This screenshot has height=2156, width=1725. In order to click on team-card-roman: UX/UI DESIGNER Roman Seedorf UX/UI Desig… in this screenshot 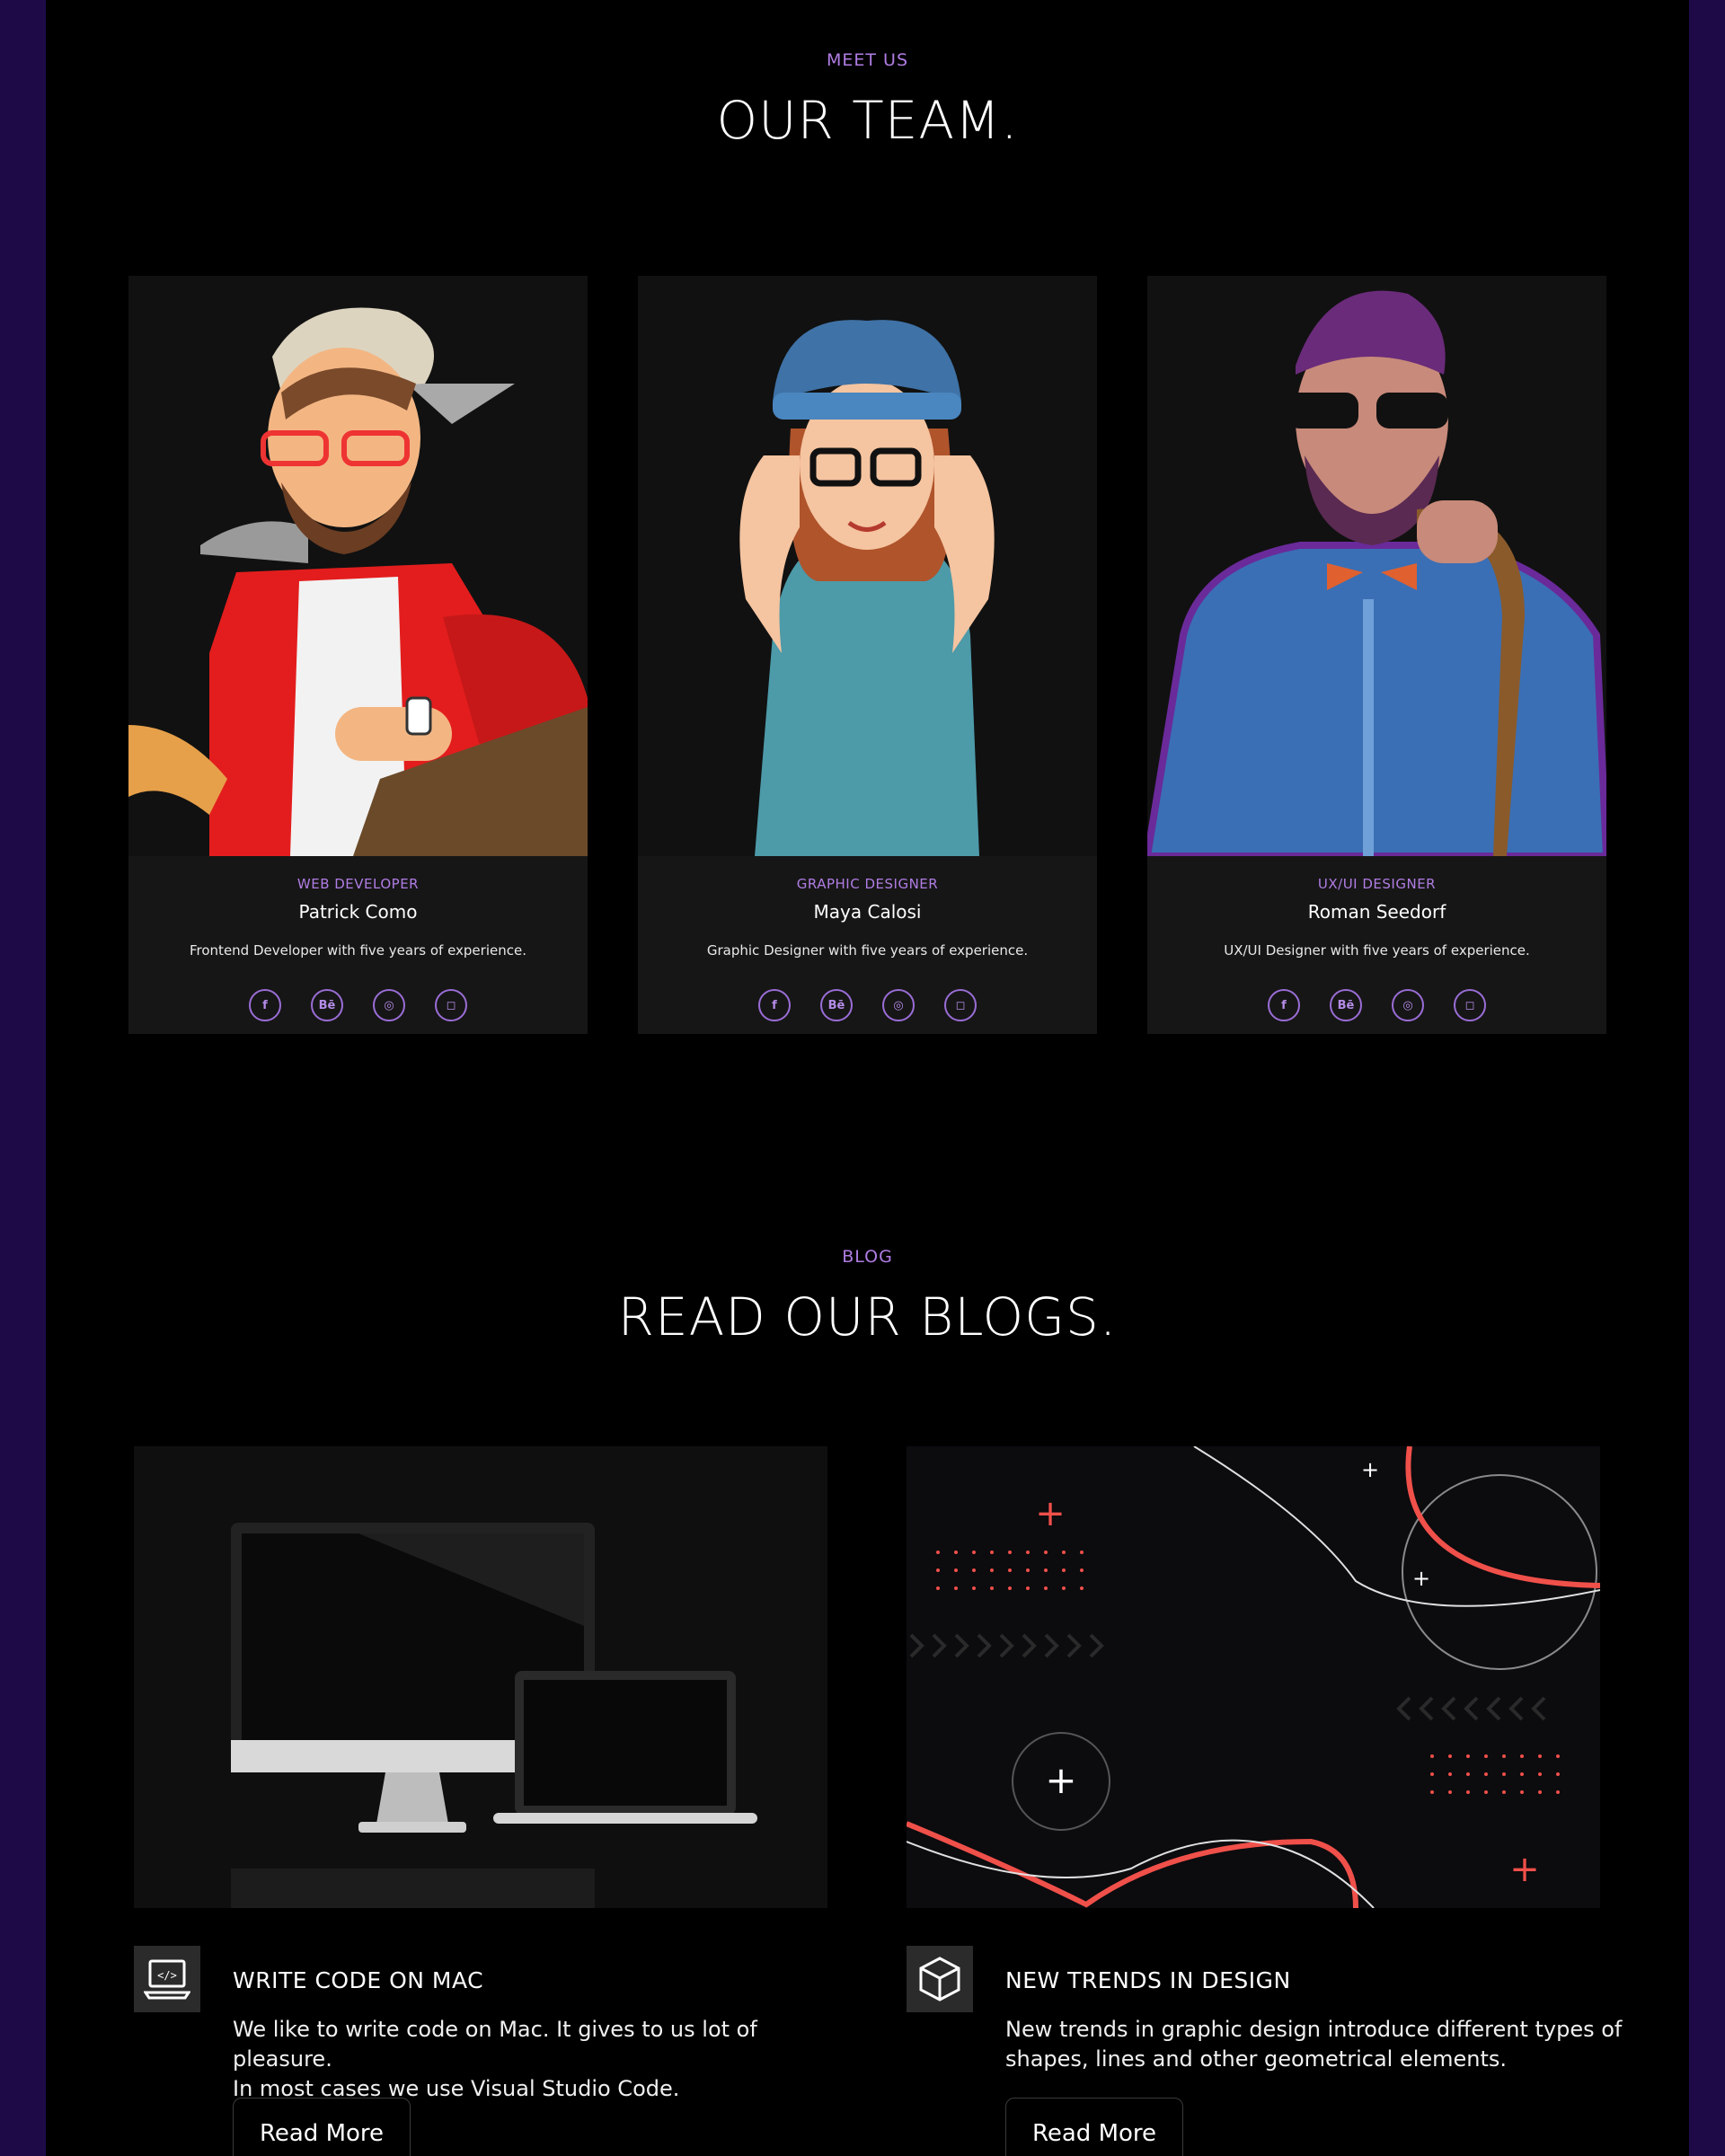, I will do `click(1376, 655)`.